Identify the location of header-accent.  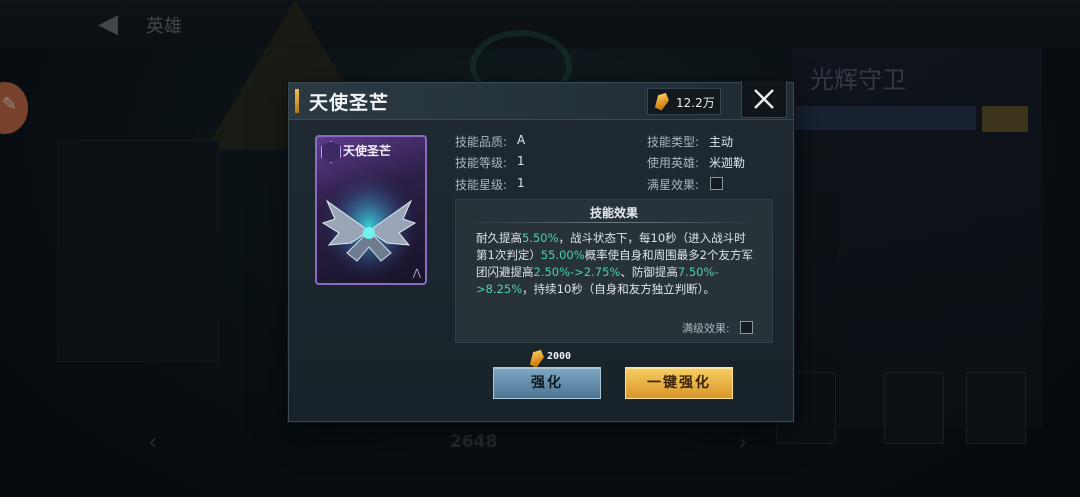
(297, 101).